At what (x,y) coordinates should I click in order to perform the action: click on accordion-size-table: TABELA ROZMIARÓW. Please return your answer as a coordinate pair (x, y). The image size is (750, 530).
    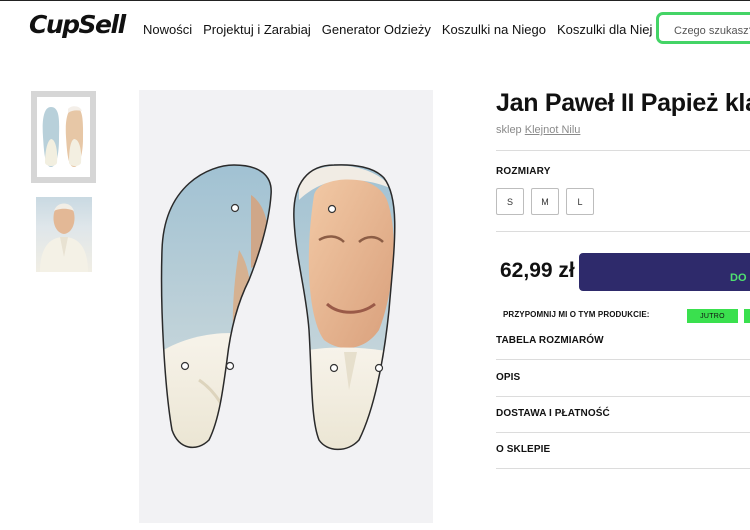
    Looking at the image, I should click on (550, 340).